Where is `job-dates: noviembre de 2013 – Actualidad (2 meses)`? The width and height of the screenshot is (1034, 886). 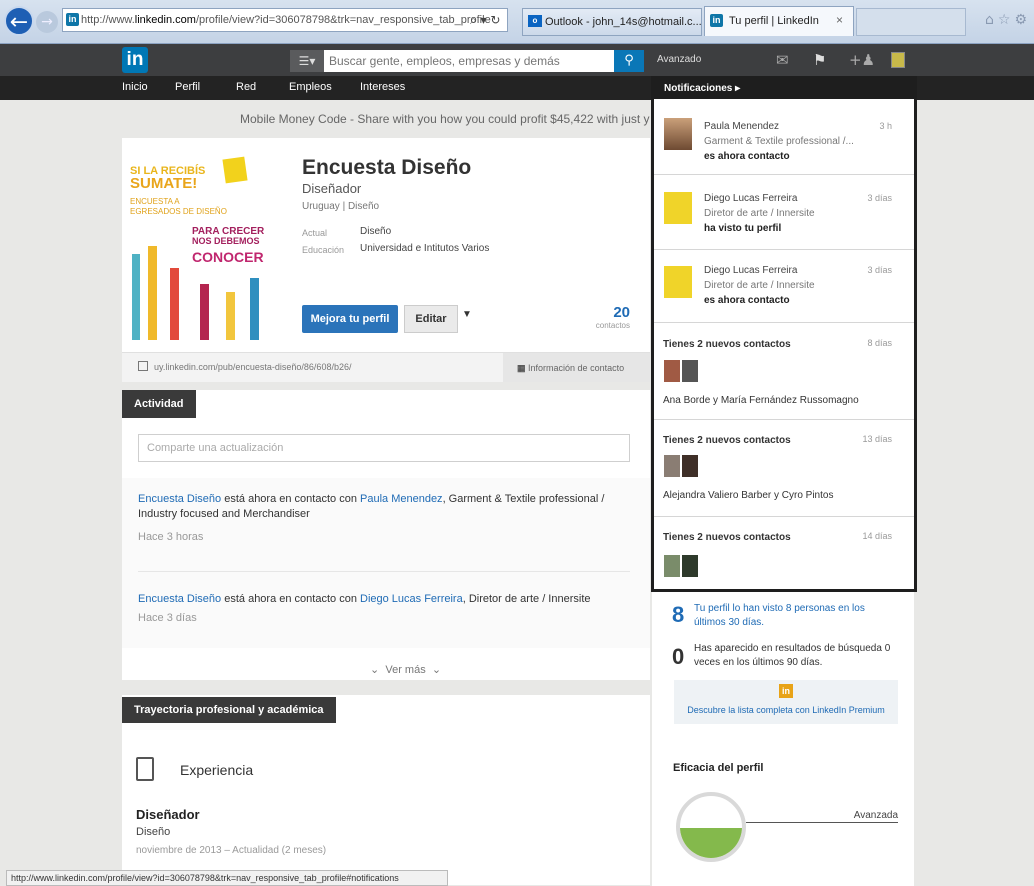
job-dates: noviembre de 2013 – Actualidad (2 meses) is located at coordinates (231, 850).